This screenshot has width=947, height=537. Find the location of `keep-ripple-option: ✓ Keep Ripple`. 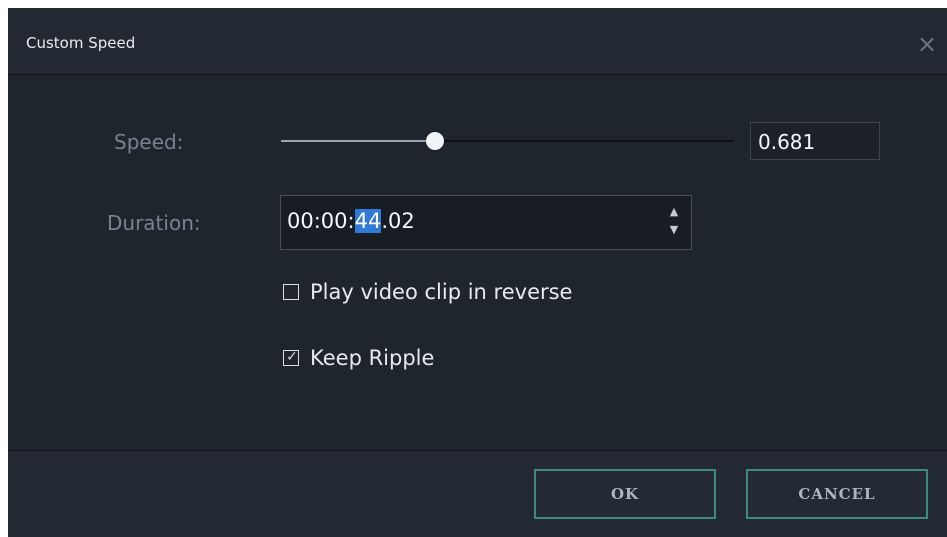

keep-ripple-option: ✓ Keep Ripple is located at coordinates (358, 358).